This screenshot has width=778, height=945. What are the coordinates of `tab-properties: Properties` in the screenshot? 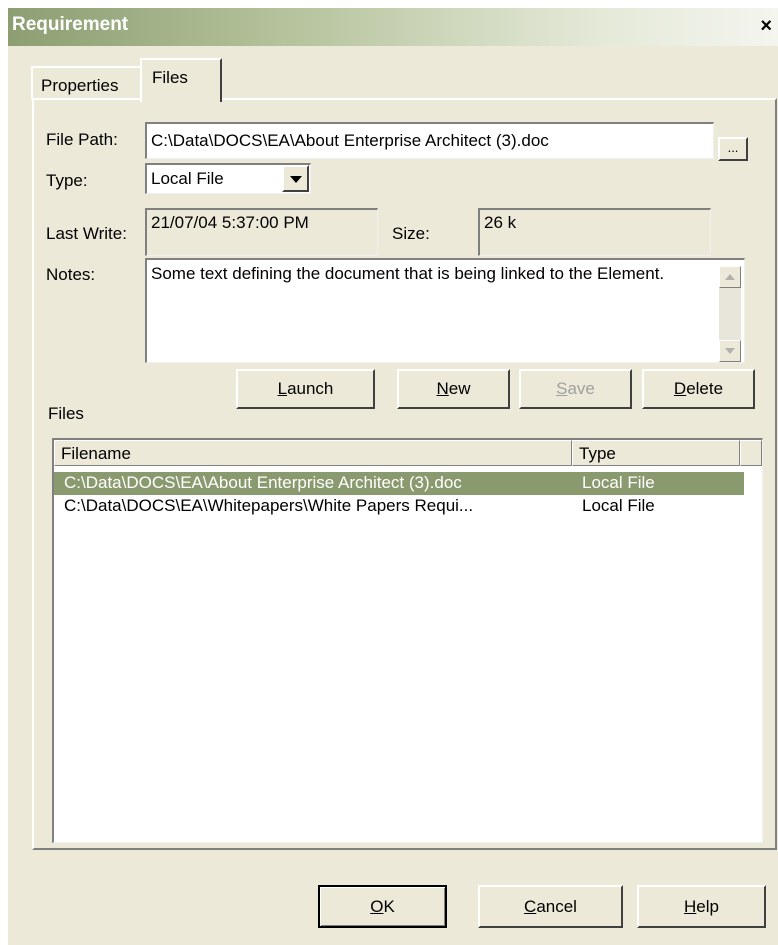 It's located at (87, 83).